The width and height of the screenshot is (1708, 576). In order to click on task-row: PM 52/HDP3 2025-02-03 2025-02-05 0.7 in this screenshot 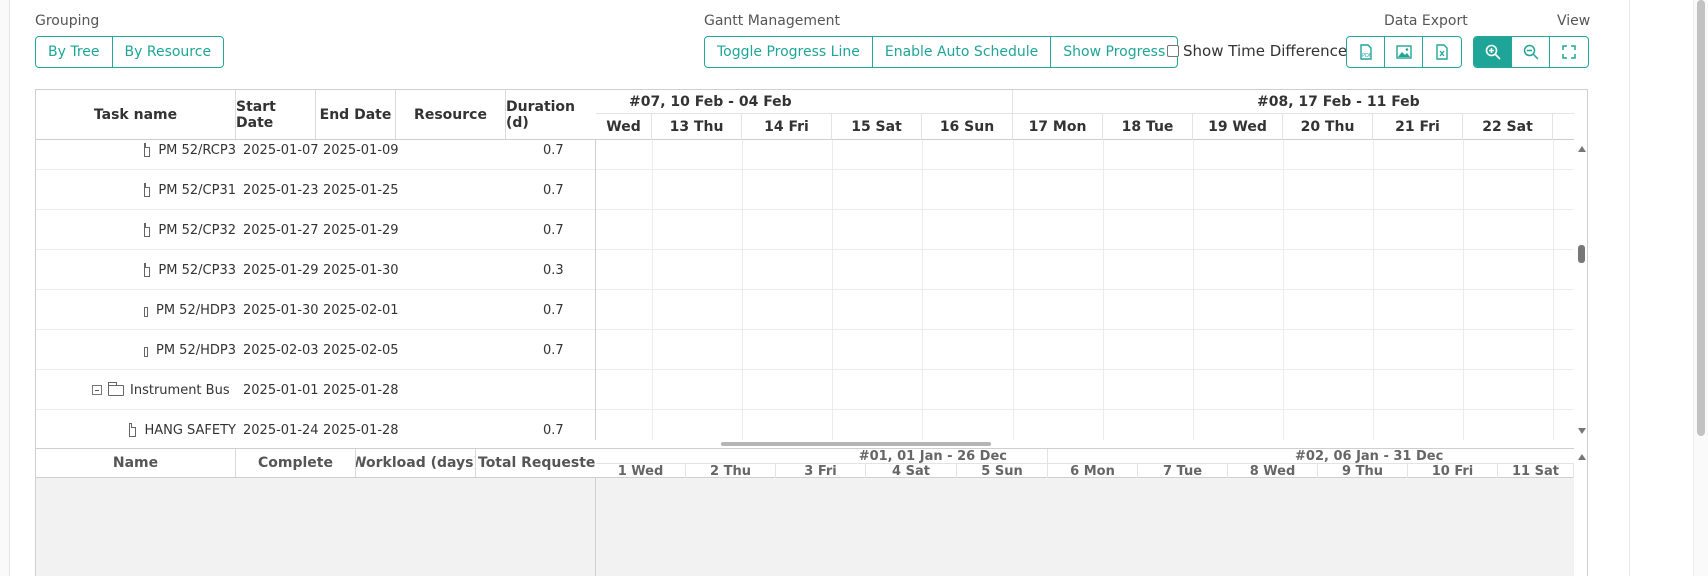, I will do `click(315, 350)`.